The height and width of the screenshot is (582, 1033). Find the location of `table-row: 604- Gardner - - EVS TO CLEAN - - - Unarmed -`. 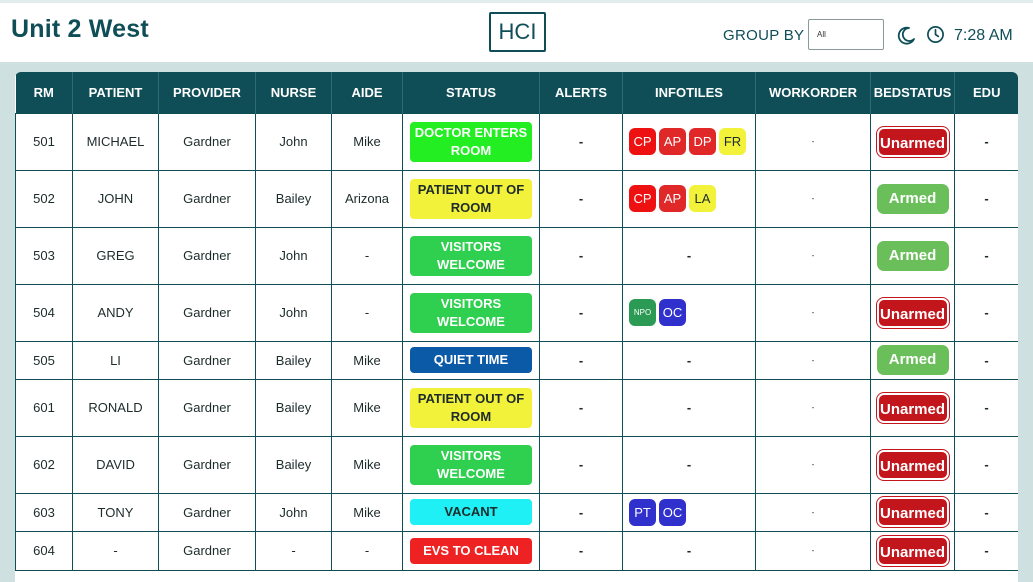

table-row: 604- Gardner - - EVS TO CLEAN - - - Unarmed - is located at coordinates (516, 550).